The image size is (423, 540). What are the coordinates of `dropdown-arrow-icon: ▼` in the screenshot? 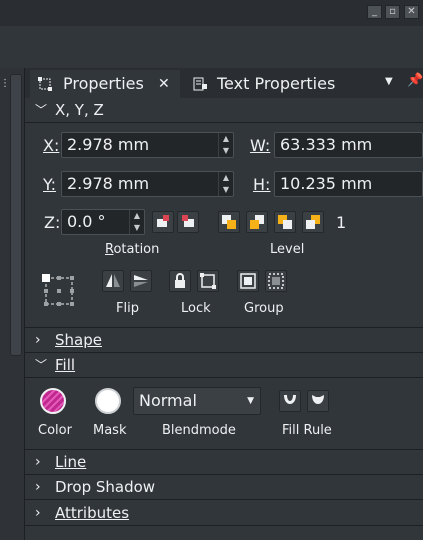 It's located at (389, 81).